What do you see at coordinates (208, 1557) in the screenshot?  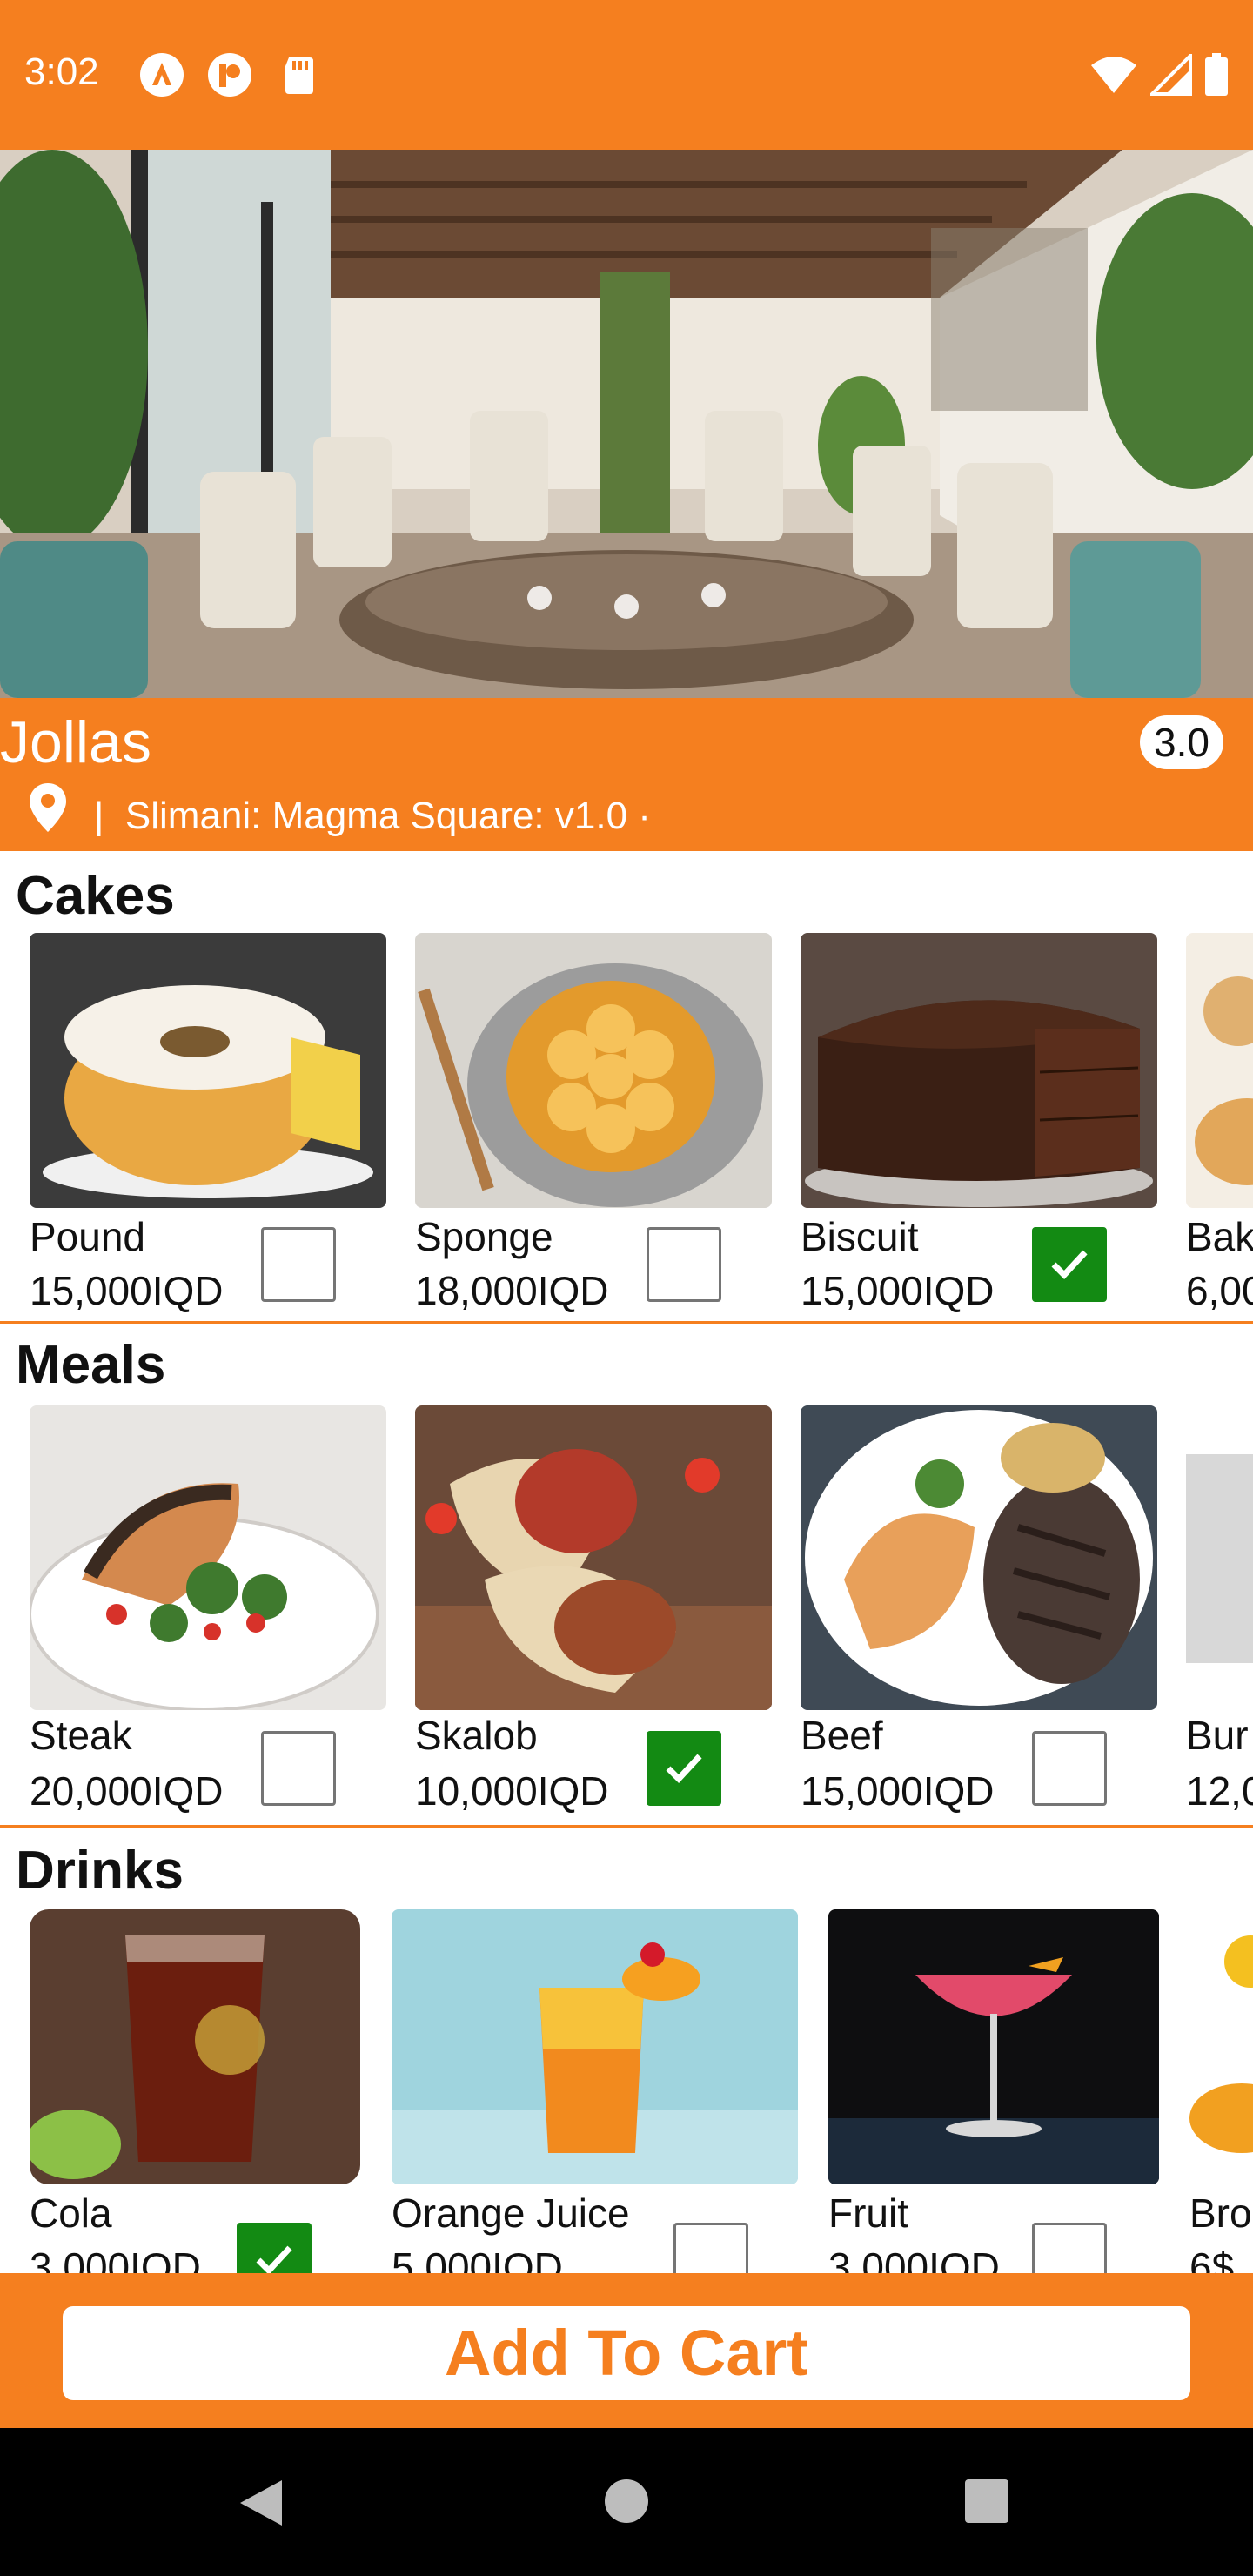 I see `item-image-steak` at bounding box center [208, 1557].